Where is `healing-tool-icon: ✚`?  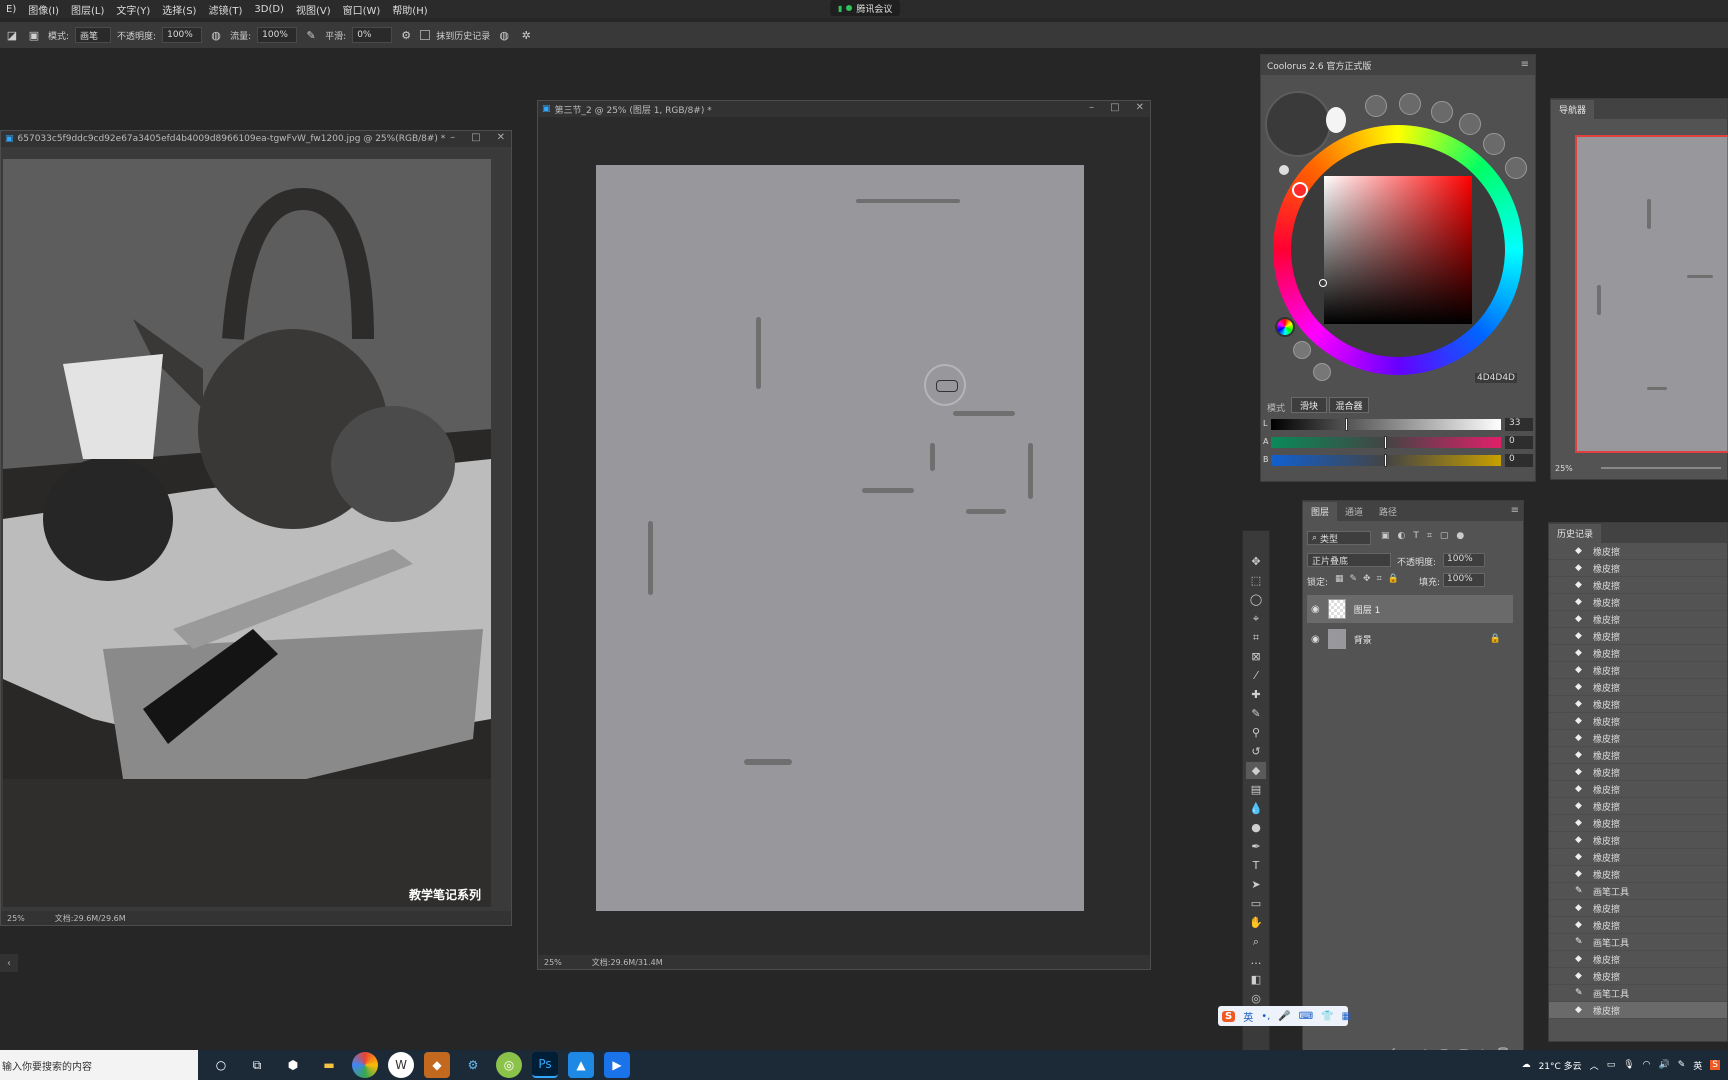 healing-tool-icon: ✚ is located at coordinates (1256, 694).